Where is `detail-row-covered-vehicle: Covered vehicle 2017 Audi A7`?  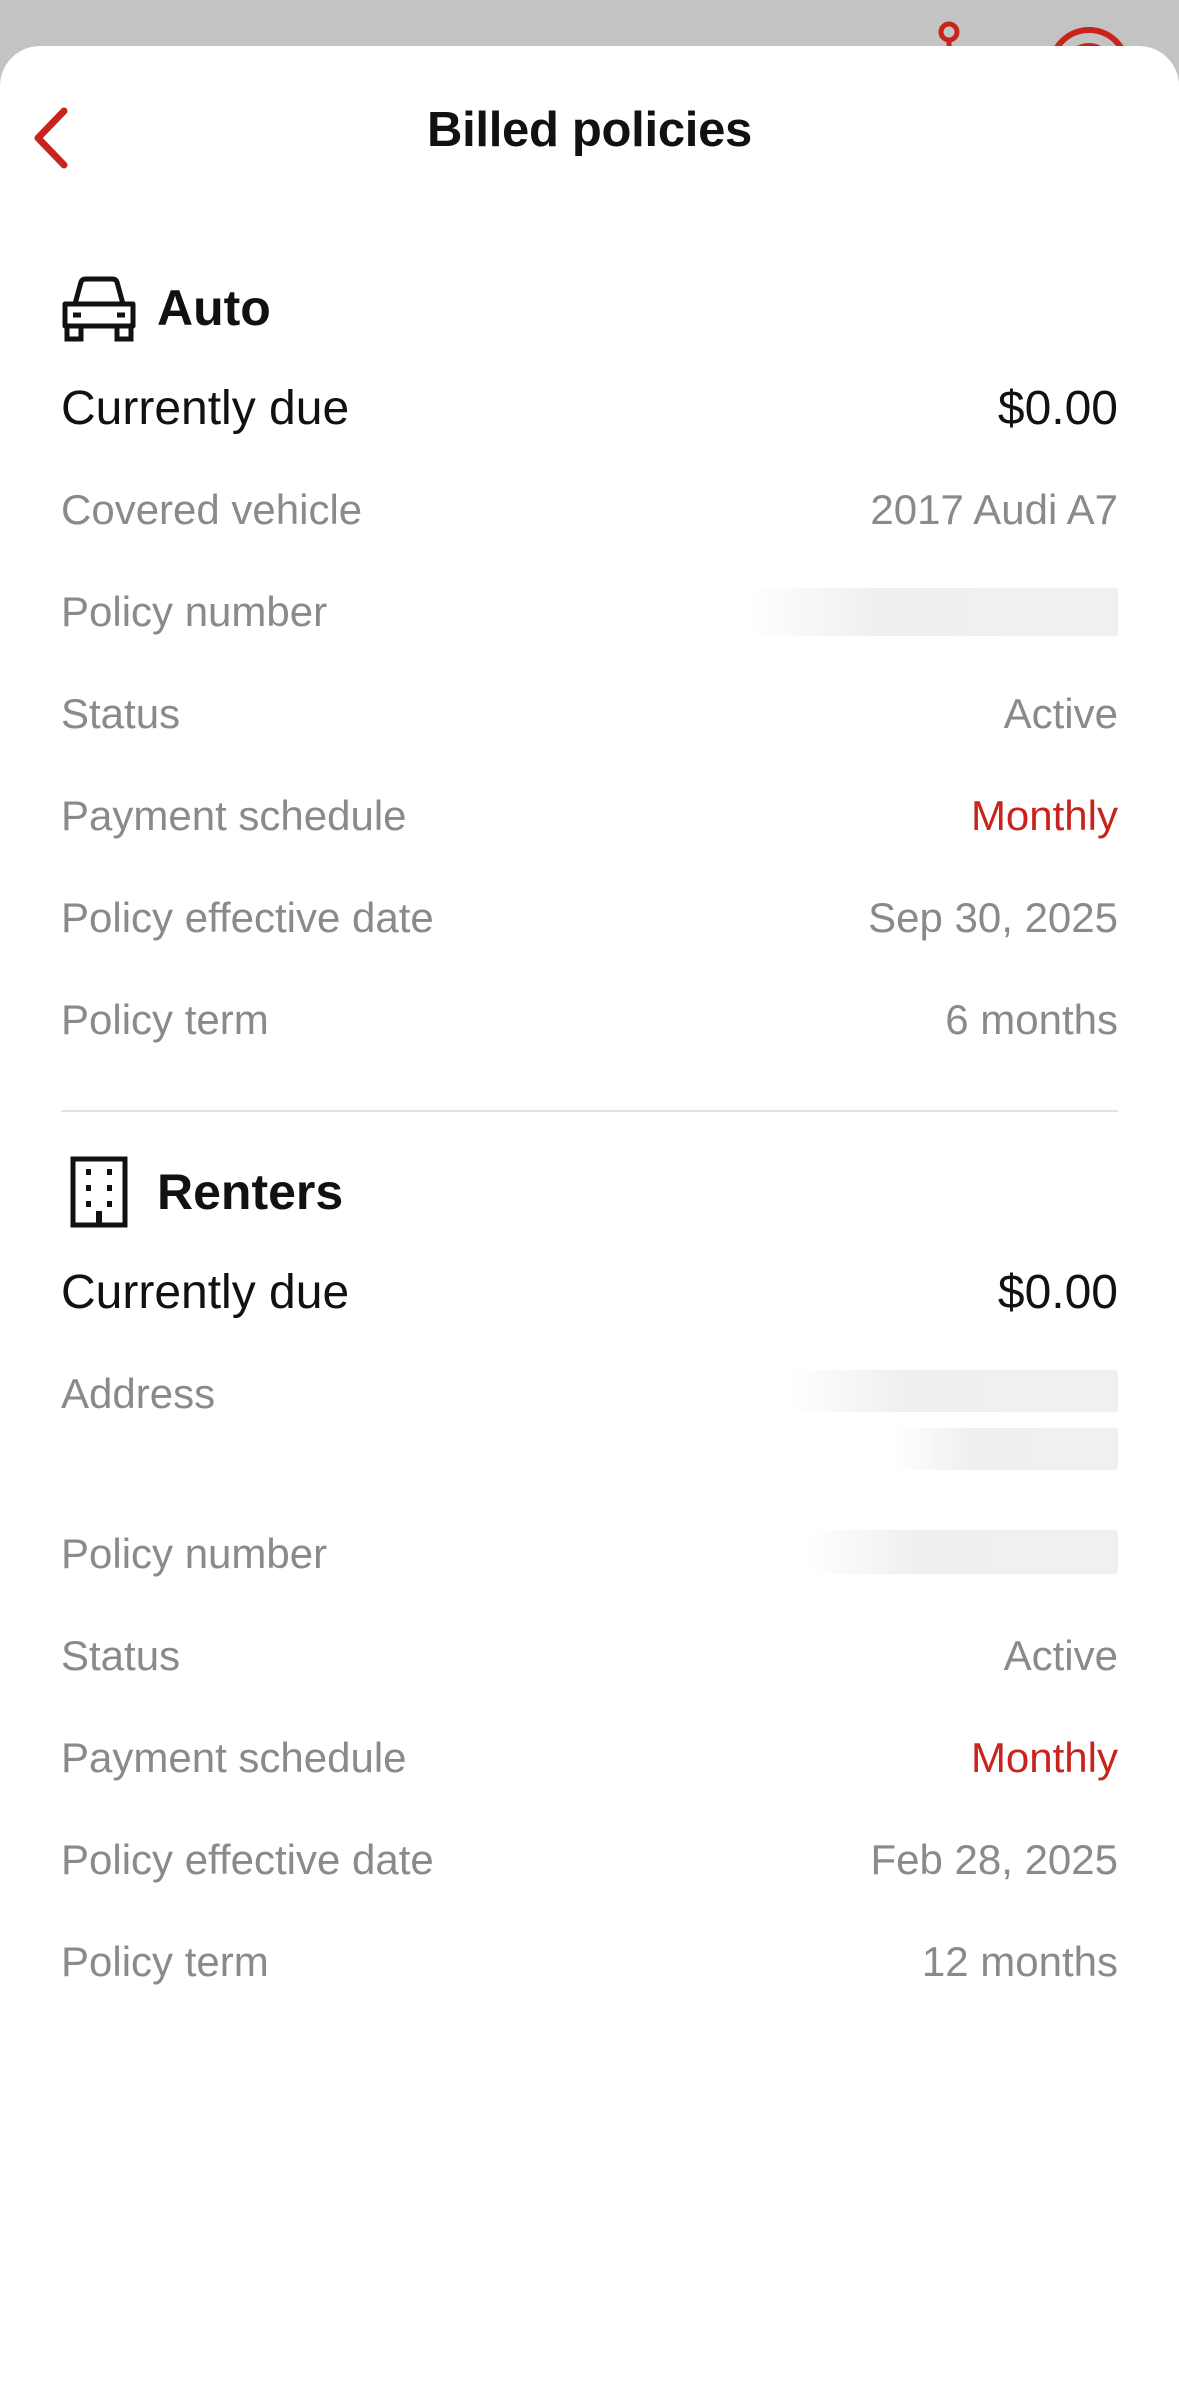 detail-row-covered-vehicle: Covered vehicle 2017 Audi A7 is located at coordinates (589, 509).